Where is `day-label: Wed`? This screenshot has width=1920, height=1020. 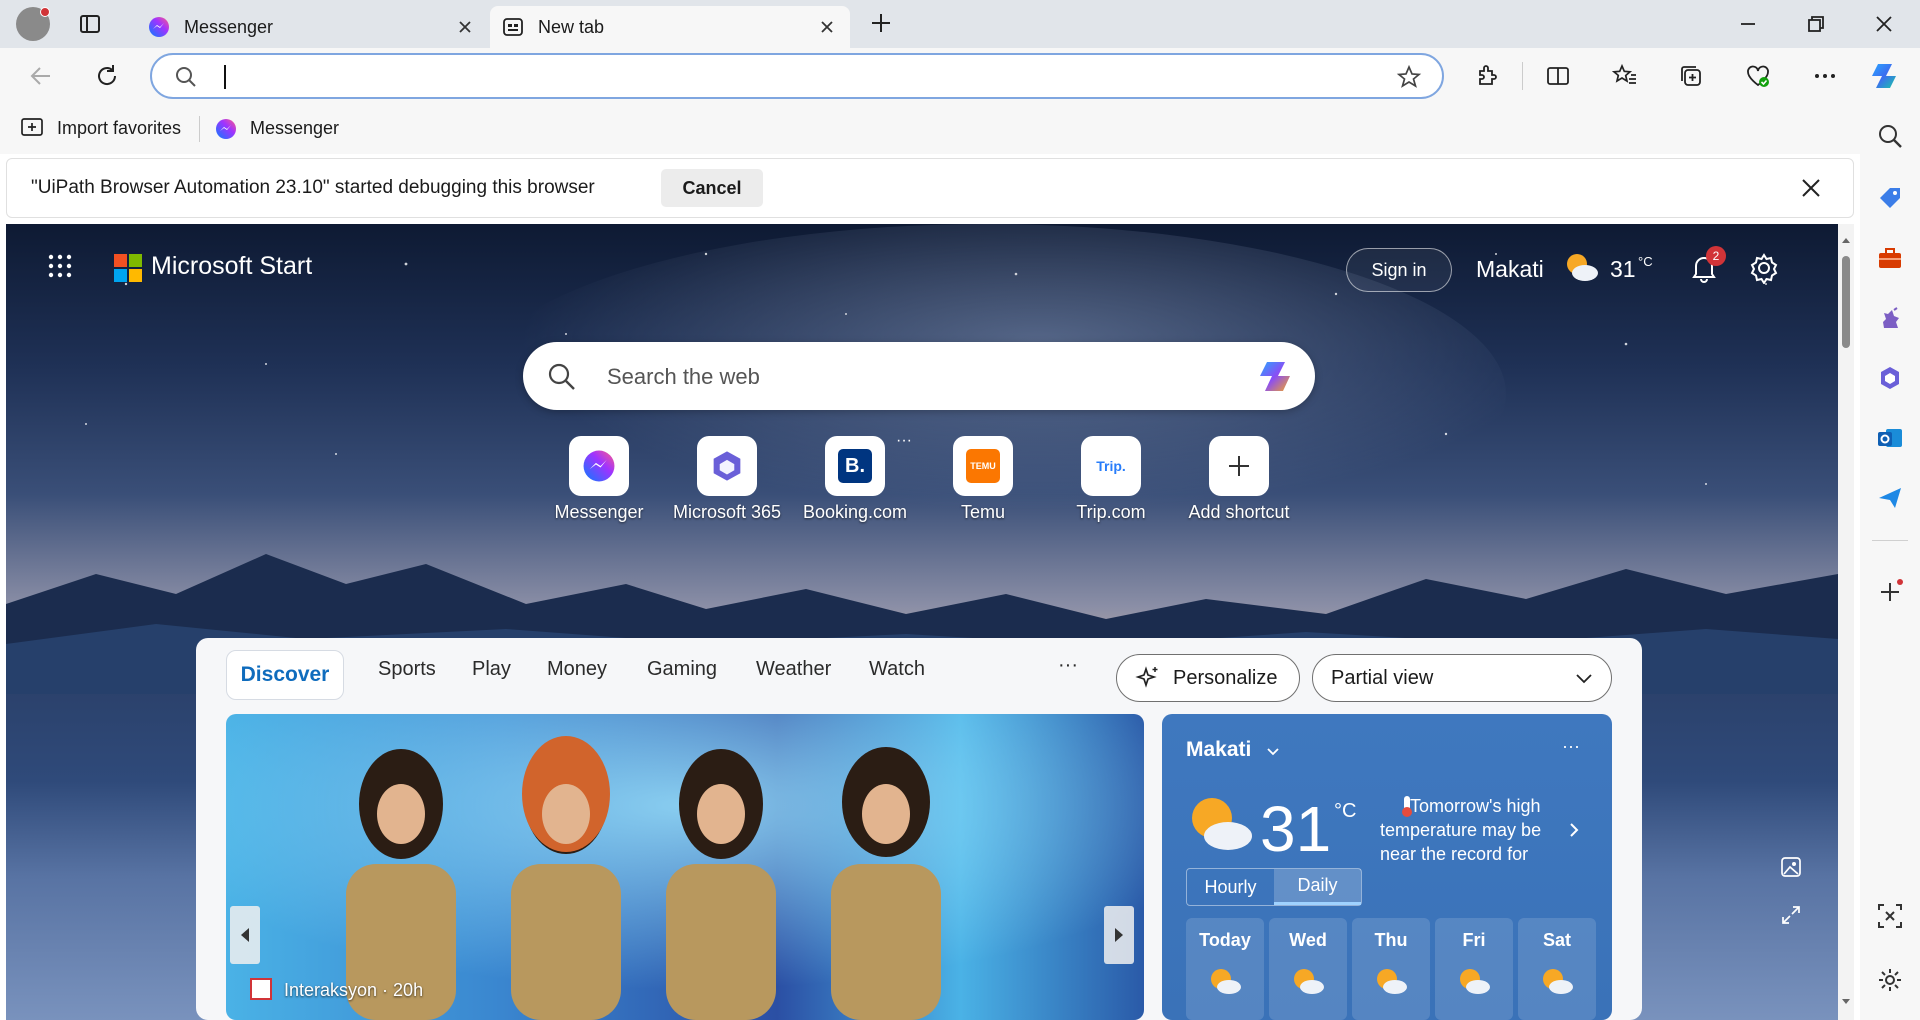 day-label: Wed is located at coordinates (1308, 940).